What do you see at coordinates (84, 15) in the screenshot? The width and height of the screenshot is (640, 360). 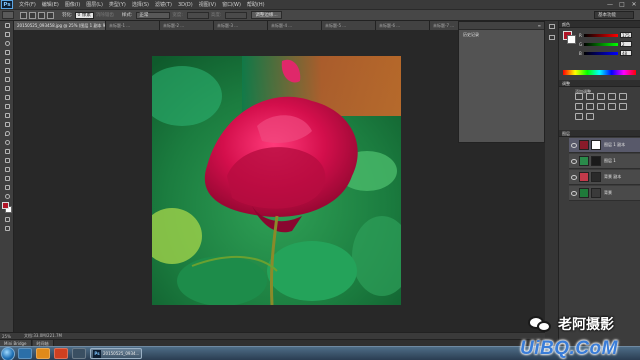 I see `feather-input: 0 像素` at bounding box center [84, 15].